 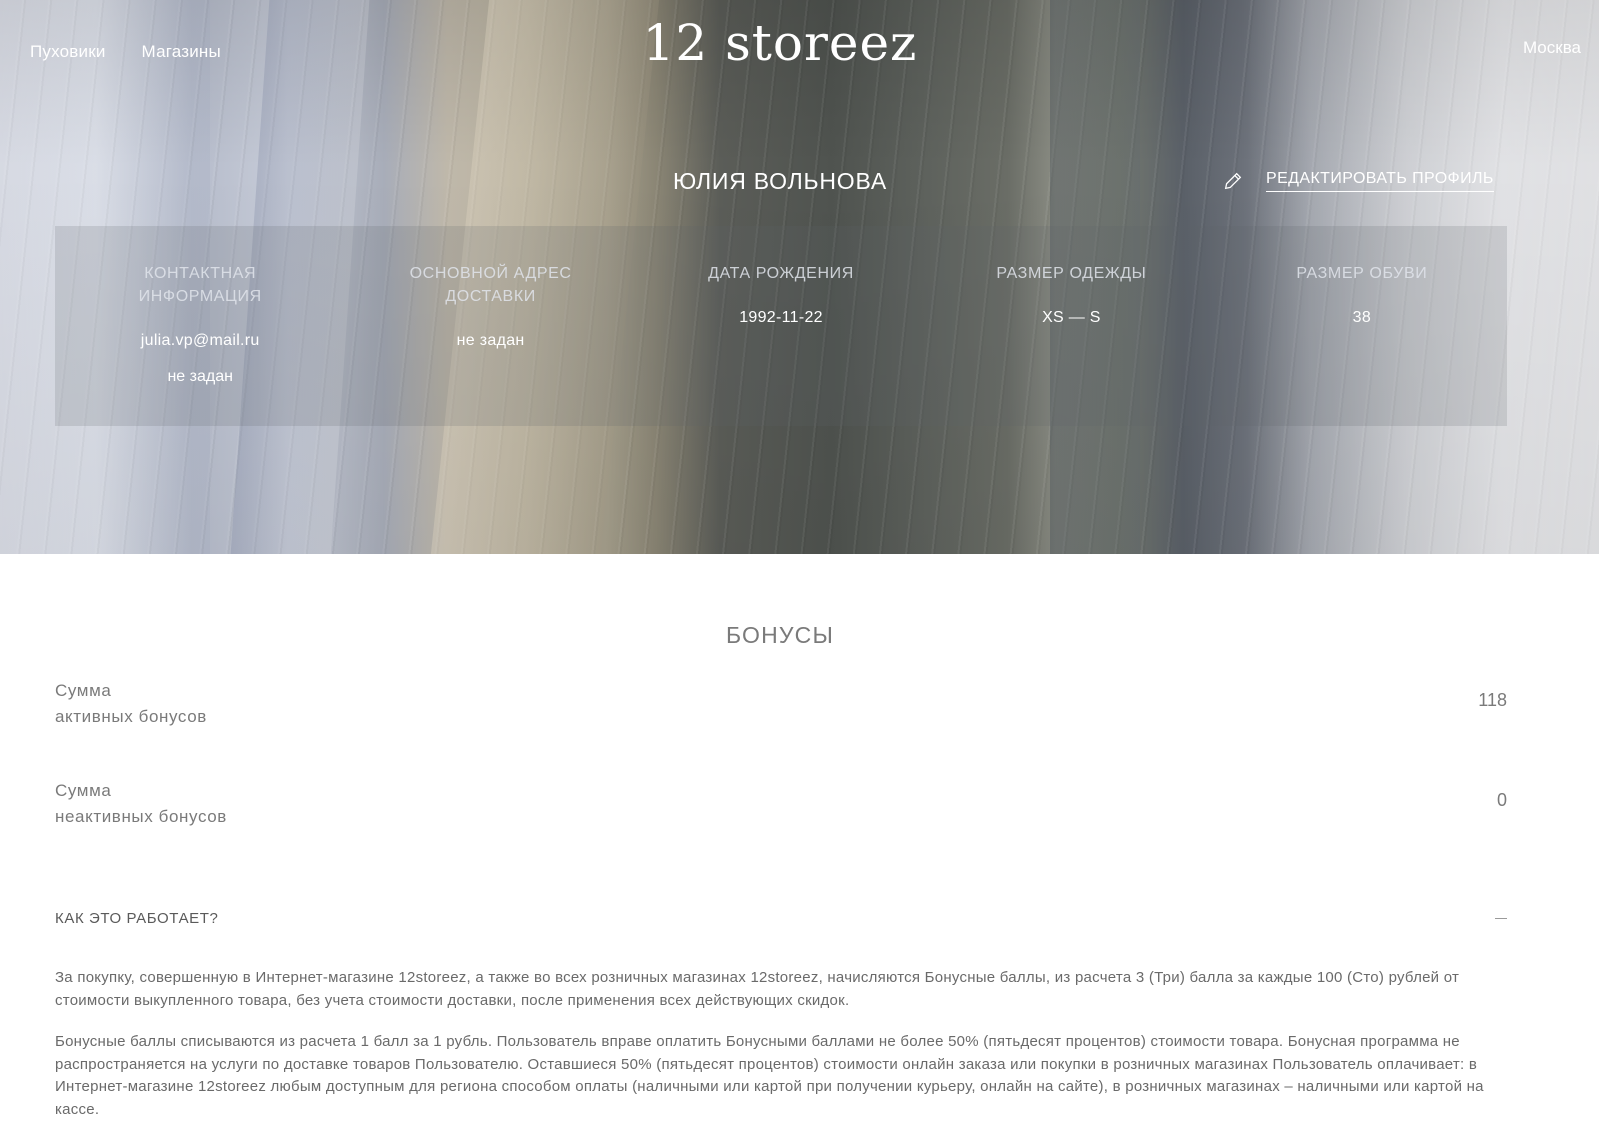 What do you see at coordinates (781, 317) in the screenshot?
I see `birthdate-value: 1992-11-22` at bounding box center [781, 317].